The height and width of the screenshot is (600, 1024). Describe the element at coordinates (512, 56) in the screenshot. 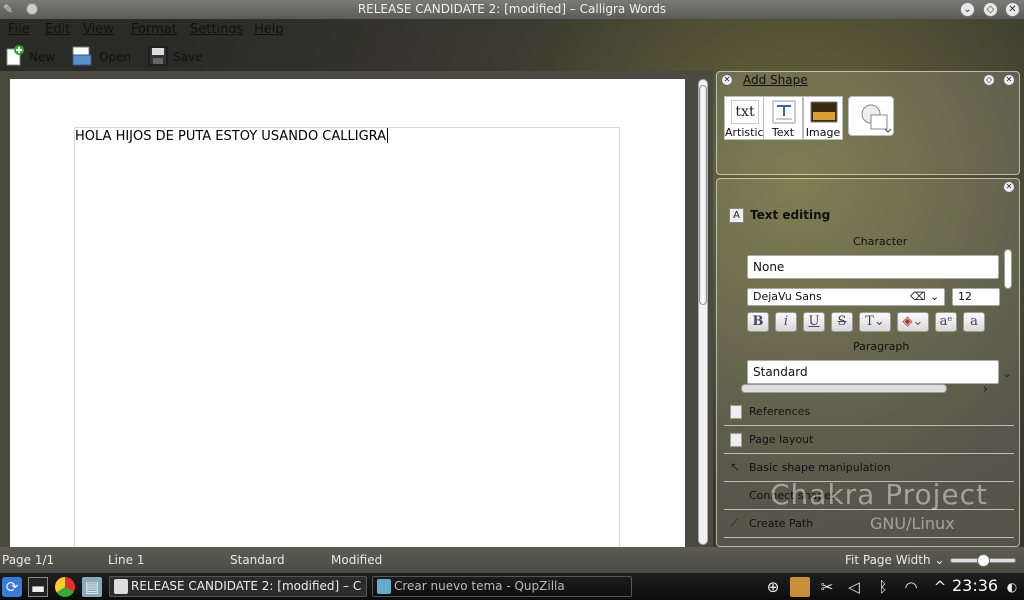

I see `main-toolbar: New Open Save` at that location.